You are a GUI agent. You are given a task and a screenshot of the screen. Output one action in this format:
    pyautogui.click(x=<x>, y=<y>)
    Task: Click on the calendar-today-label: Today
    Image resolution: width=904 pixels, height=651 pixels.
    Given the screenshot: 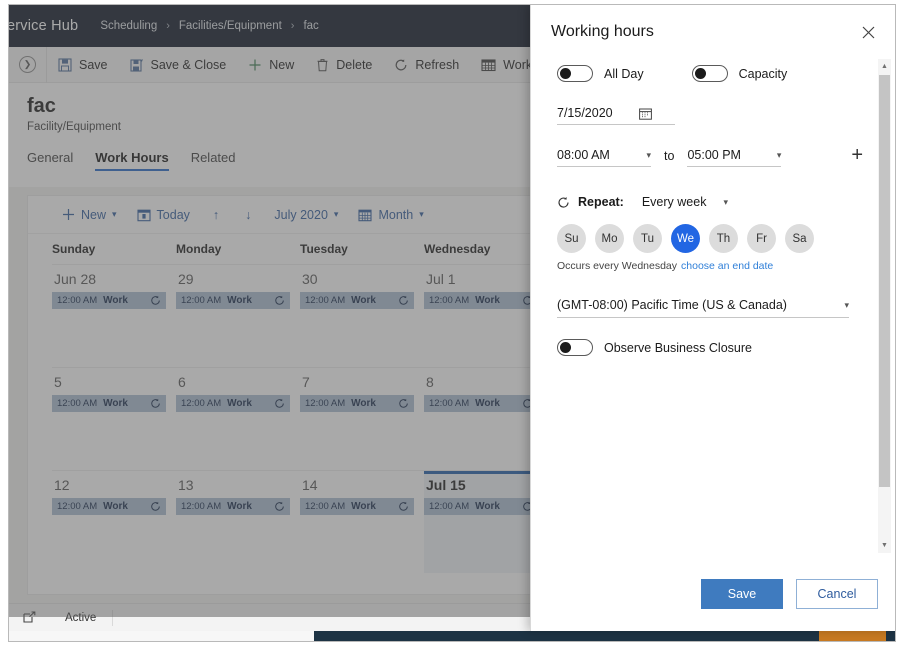 What is the action you would take?
    pyautogui.click(x=173, y=214)
    